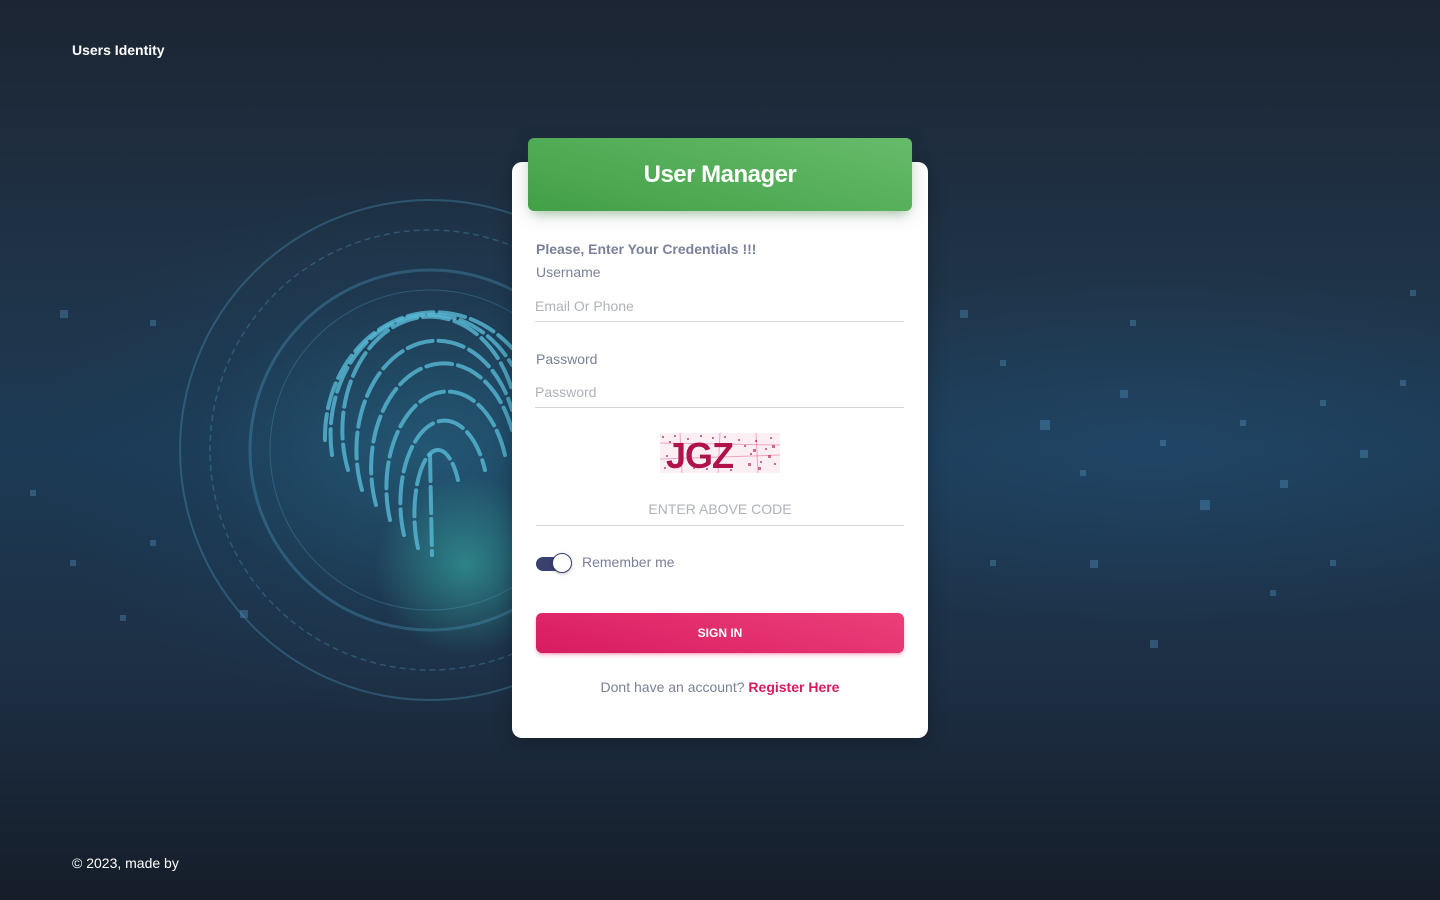 Image resolution: width=1440 pixels, height=900 pixels. I want to click on card-title: User Manager, so click(720, 174).